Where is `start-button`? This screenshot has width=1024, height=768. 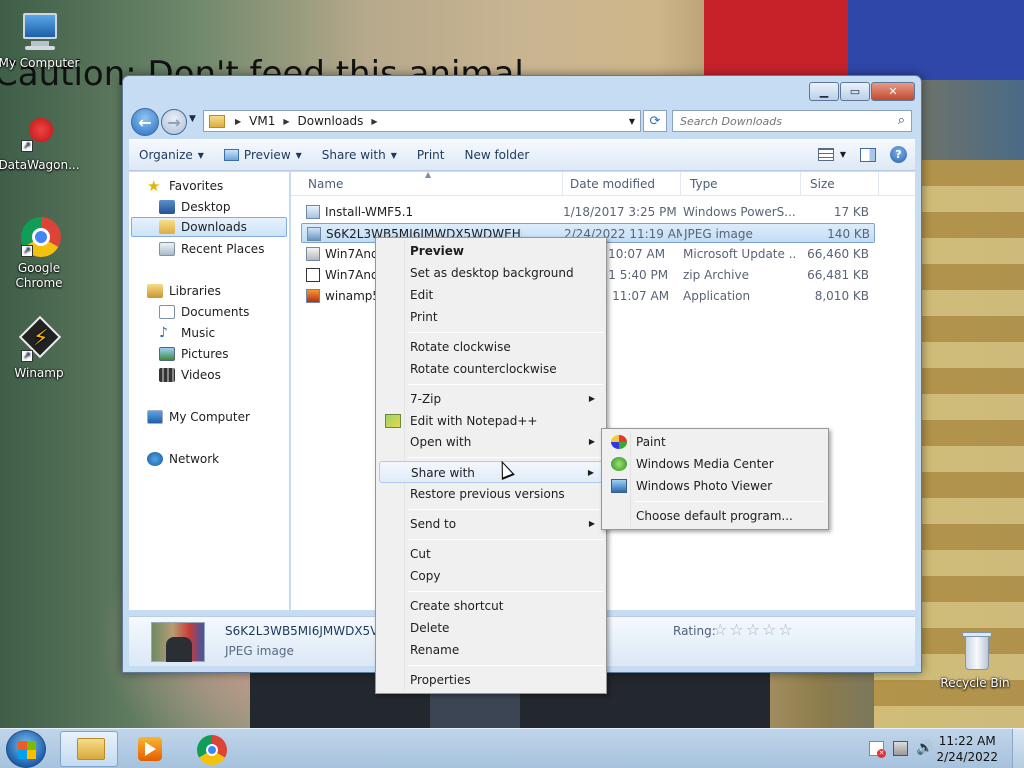
start-button is located at coordinates (26, 749).